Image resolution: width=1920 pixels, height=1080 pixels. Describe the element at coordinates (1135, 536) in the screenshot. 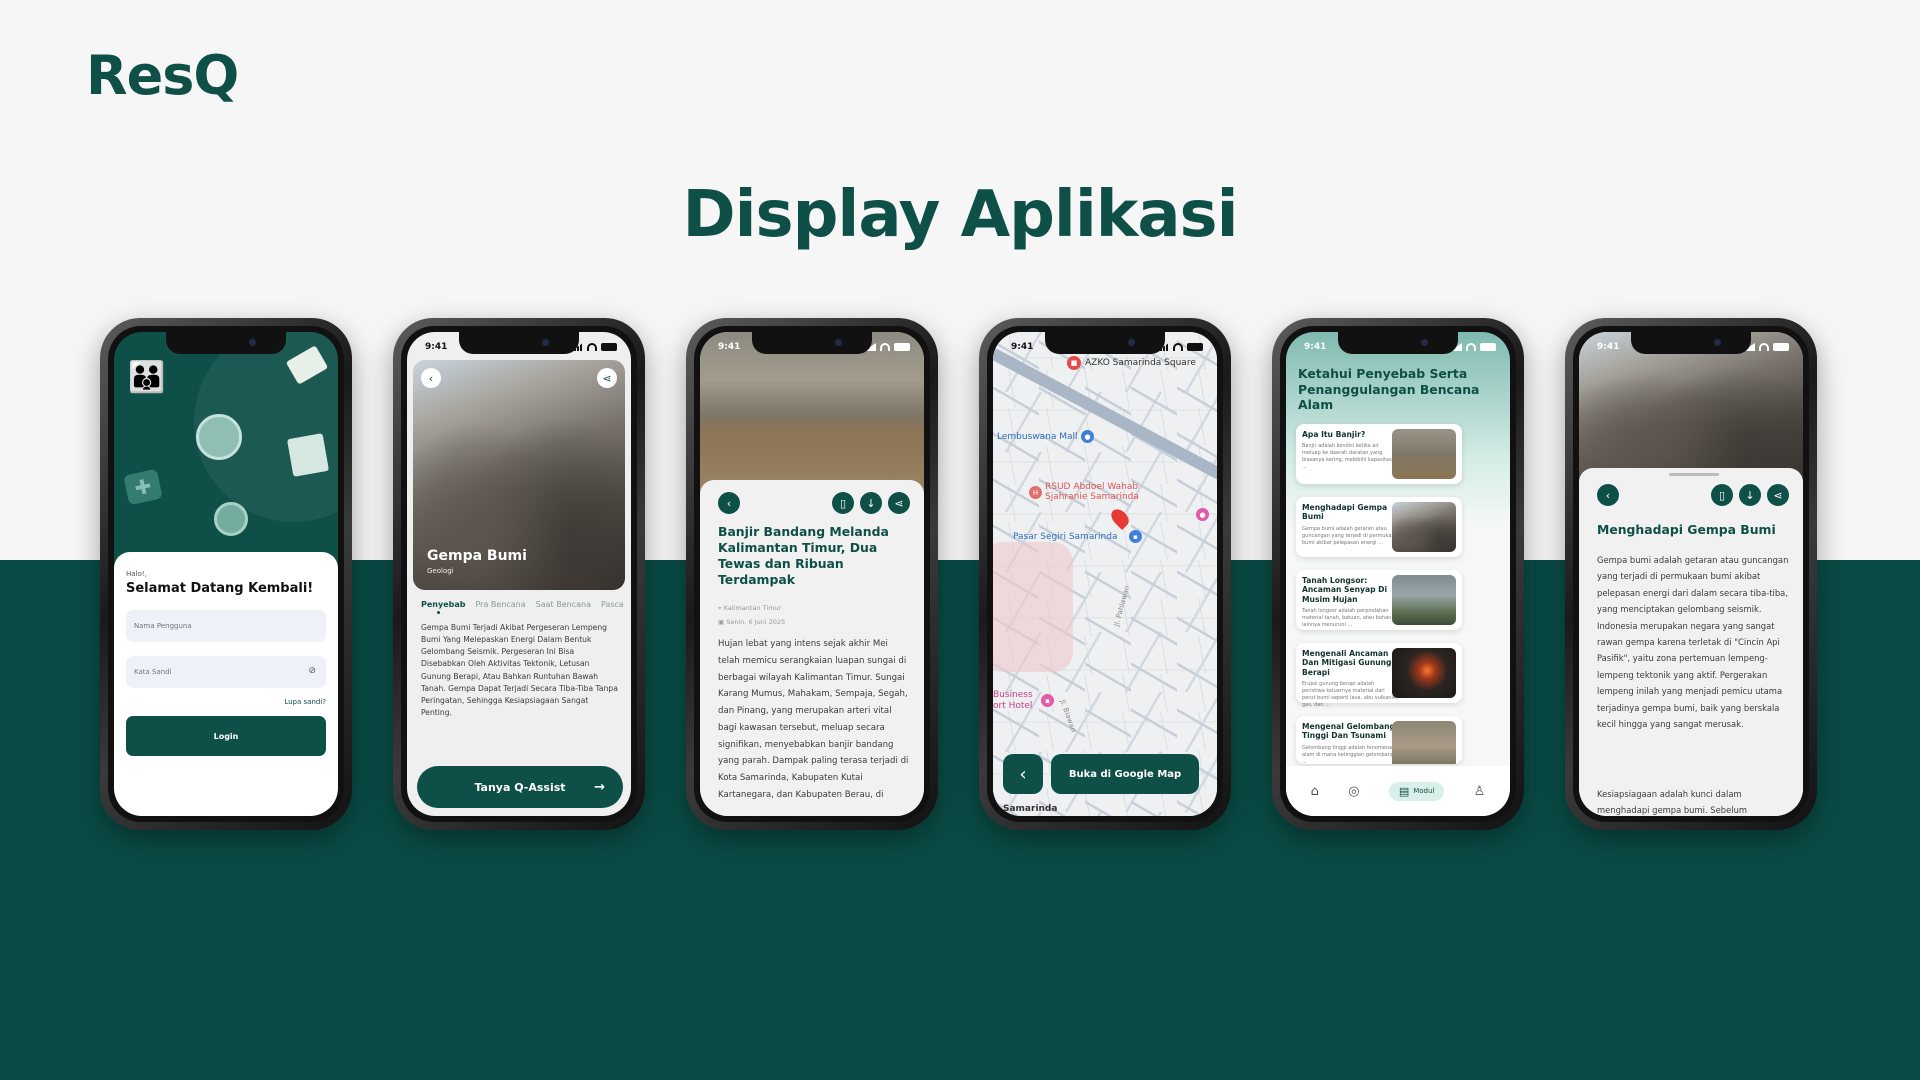

I see `shopping-pin-icon: ▪` at that location.